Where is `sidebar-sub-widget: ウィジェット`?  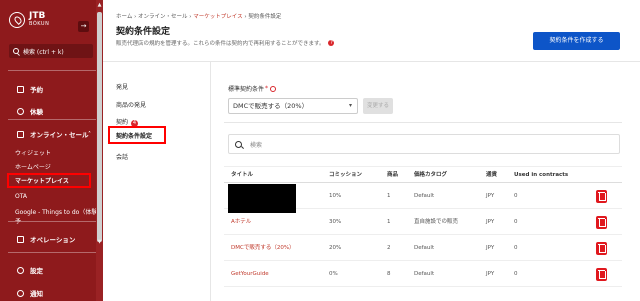
sidebar-sub-widget: ウィジェット is located at coordinates (33, 152).